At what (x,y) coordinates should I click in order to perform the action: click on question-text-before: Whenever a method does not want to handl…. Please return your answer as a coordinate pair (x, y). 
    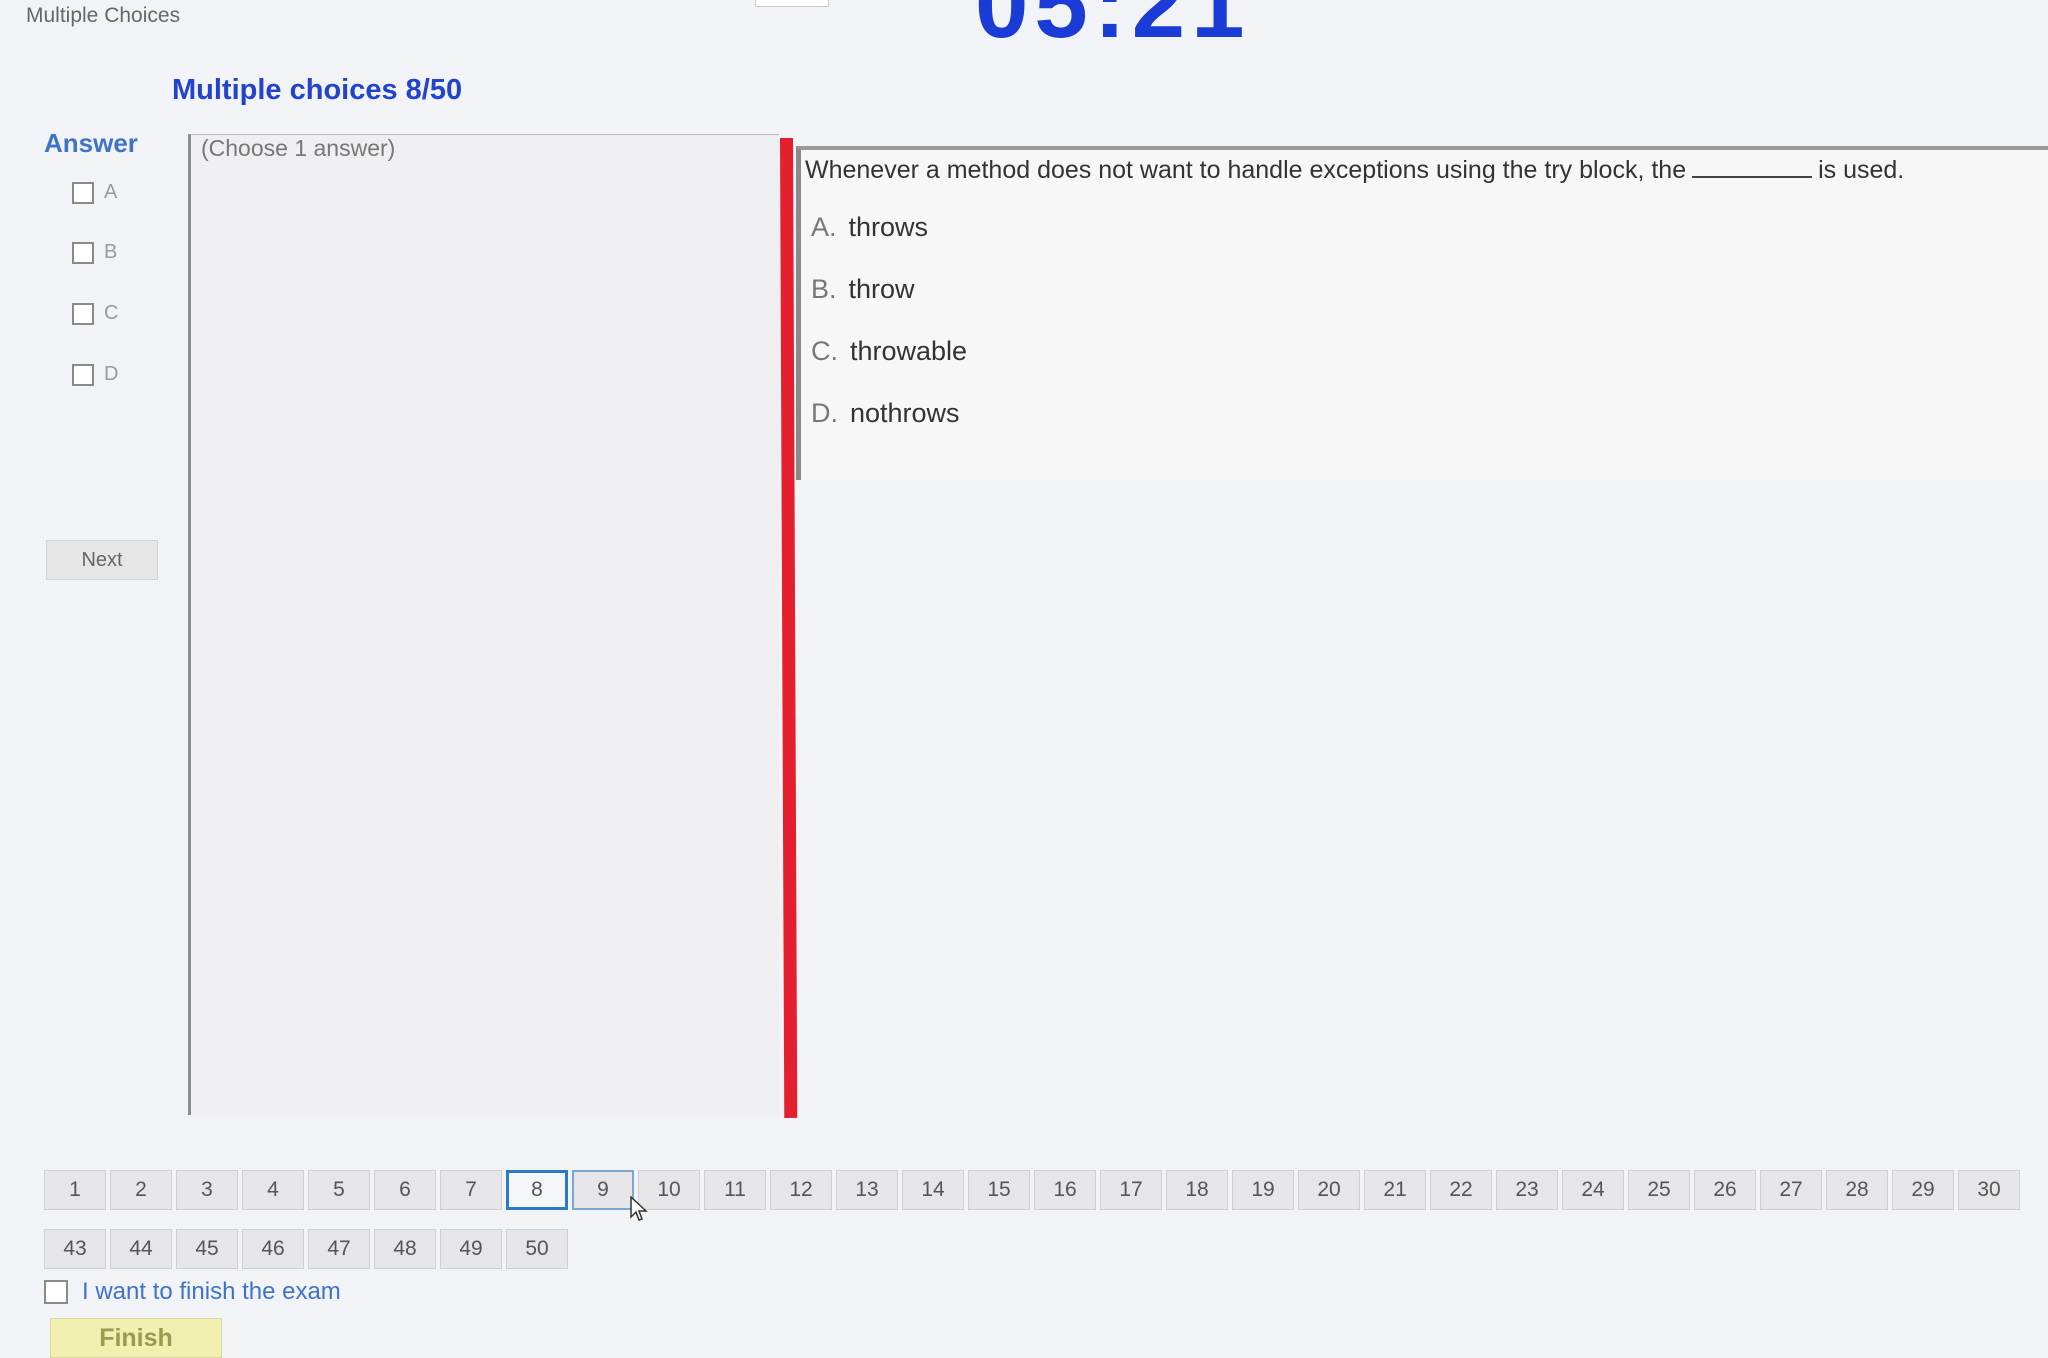
    Looking at the image, I should click on (1246, 170).